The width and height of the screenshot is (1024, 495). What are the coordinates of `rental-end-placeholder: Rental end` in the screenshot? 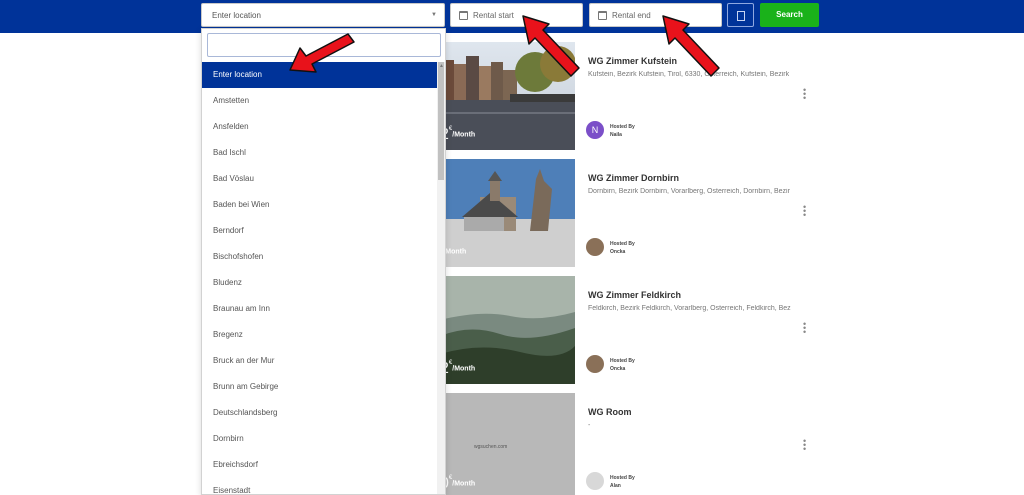 It's located at (631, 15).